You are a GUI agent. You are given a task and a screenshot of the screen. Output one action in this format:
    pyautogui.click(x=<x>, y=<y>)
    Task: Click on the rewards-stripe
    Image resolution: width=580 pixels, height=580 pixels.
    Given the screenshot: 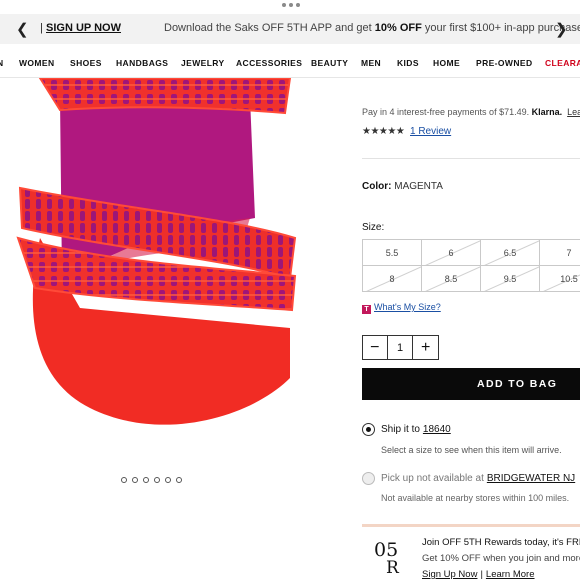 What is the action you would take?
    pyautogui.click(x=471, y=525)
    